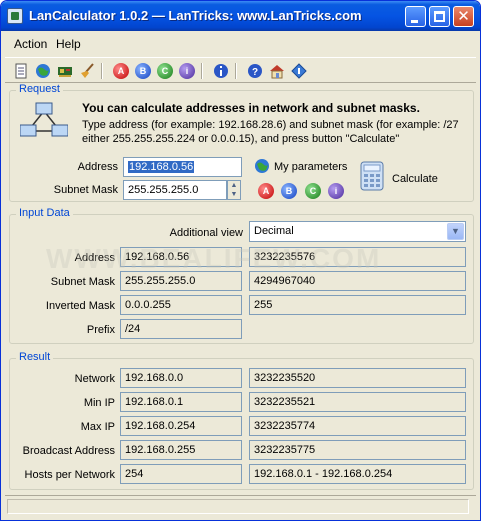  Describe the element at coordinates (274, 231) in the screenshot. I see `additional-view-value: Decimal` at that location.